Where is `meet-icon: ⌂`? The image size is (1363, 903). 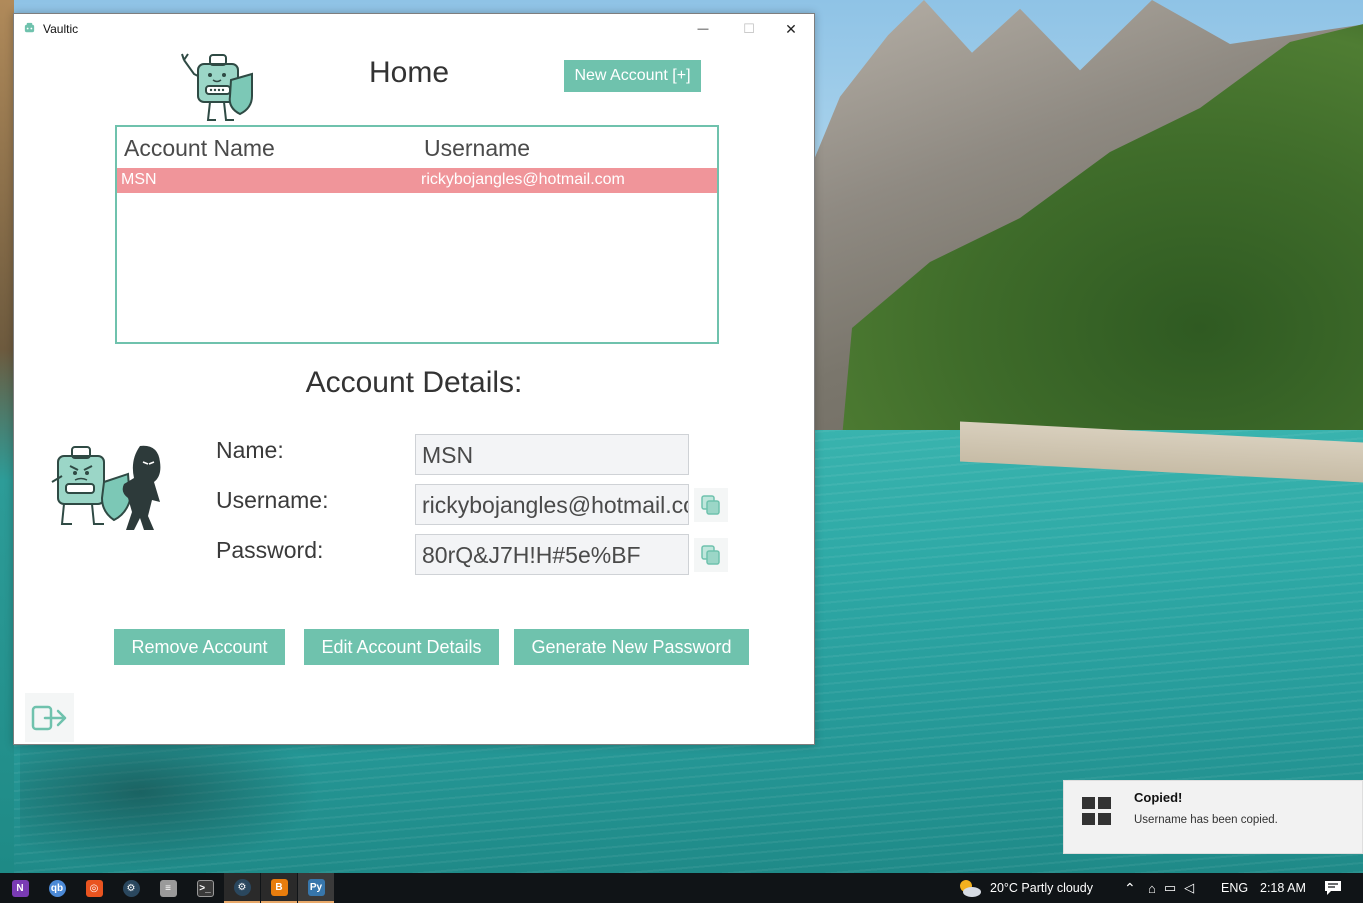
meet-icon: ⌂ is located at coordinates (1156, 888).